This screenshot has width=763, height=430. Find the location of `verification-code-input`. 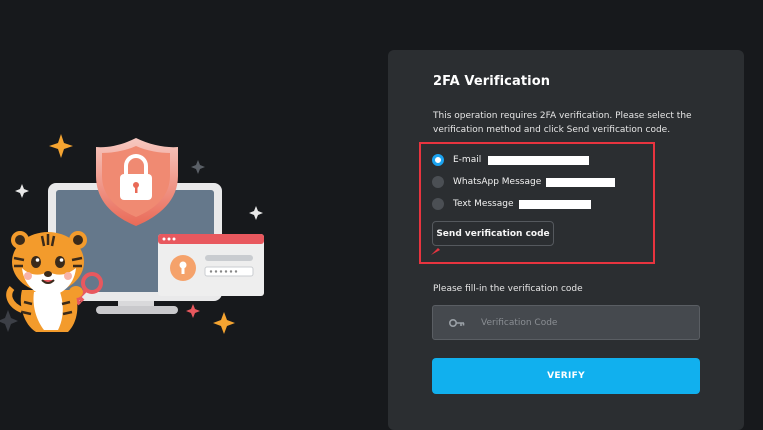

verification-code-input is located at coordinates (571, 322).